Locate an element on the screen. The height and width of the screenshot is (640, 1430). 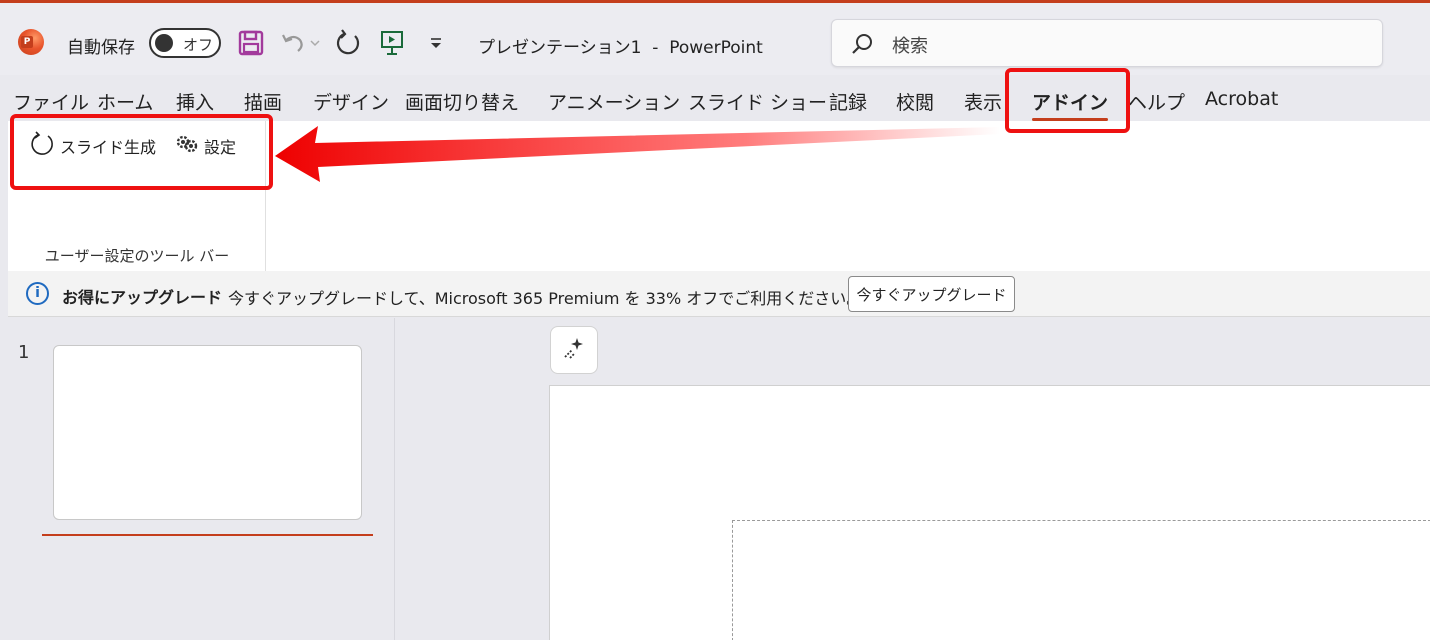
slide-number: 1 is located at coordinates (24, 352).